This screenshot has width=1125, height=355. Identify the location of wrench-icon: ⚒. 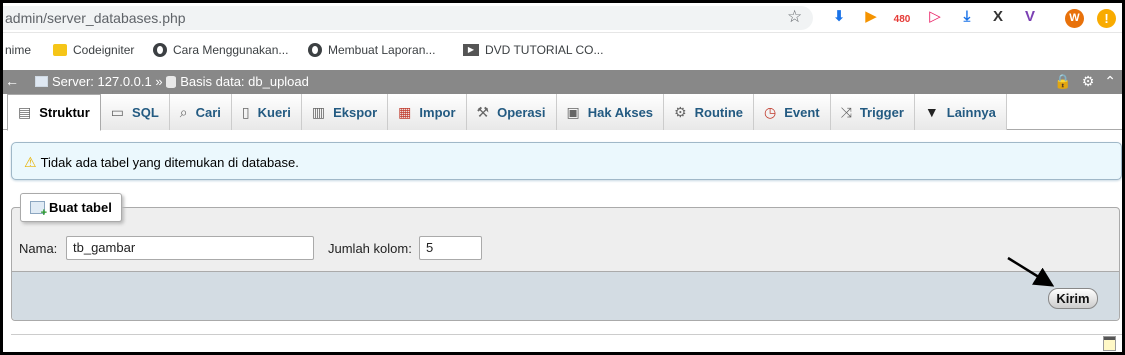
(483, 111).